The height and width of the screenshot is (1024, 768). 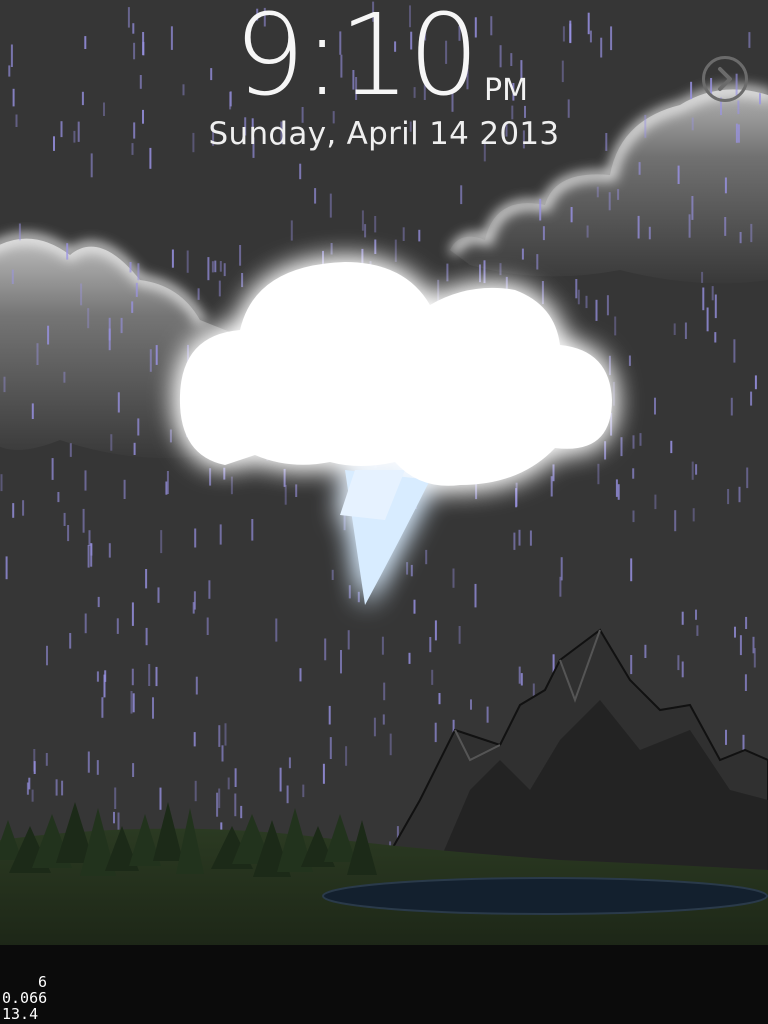 I want to click on time-display: 9:10 PM, so click(x=388, y=61).